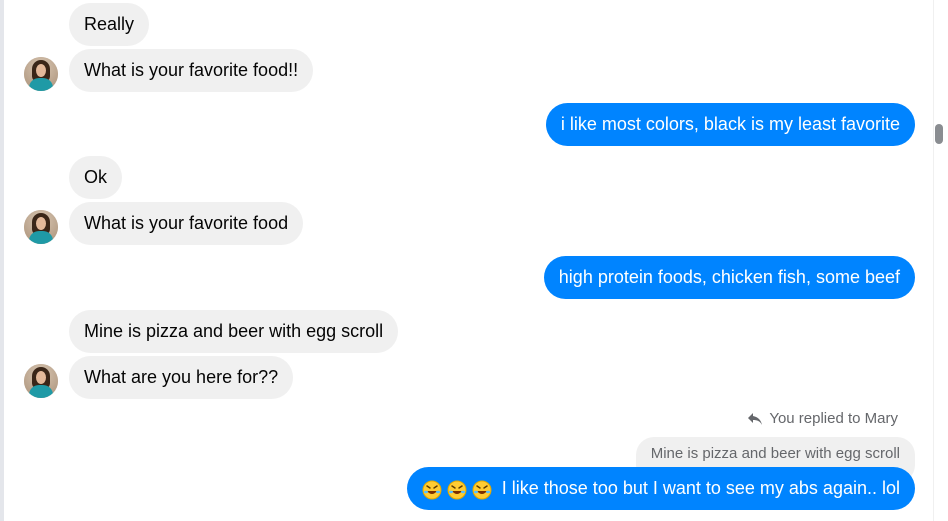 The width and height of the screenshot is (948, 521). I want to click on message-text: Really, so click(109, 24).